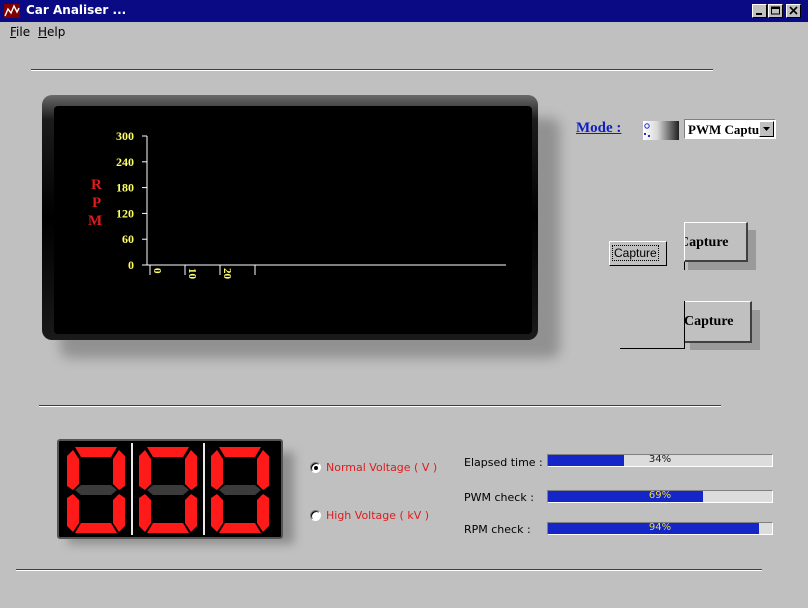 This screenshot has height=608, width=808. What do you see at coordinates (382, 467) in the screenshot?
I see `radio-normal-voltage-label: Normal Voltage ( V )` at bounding box center [382, 467].